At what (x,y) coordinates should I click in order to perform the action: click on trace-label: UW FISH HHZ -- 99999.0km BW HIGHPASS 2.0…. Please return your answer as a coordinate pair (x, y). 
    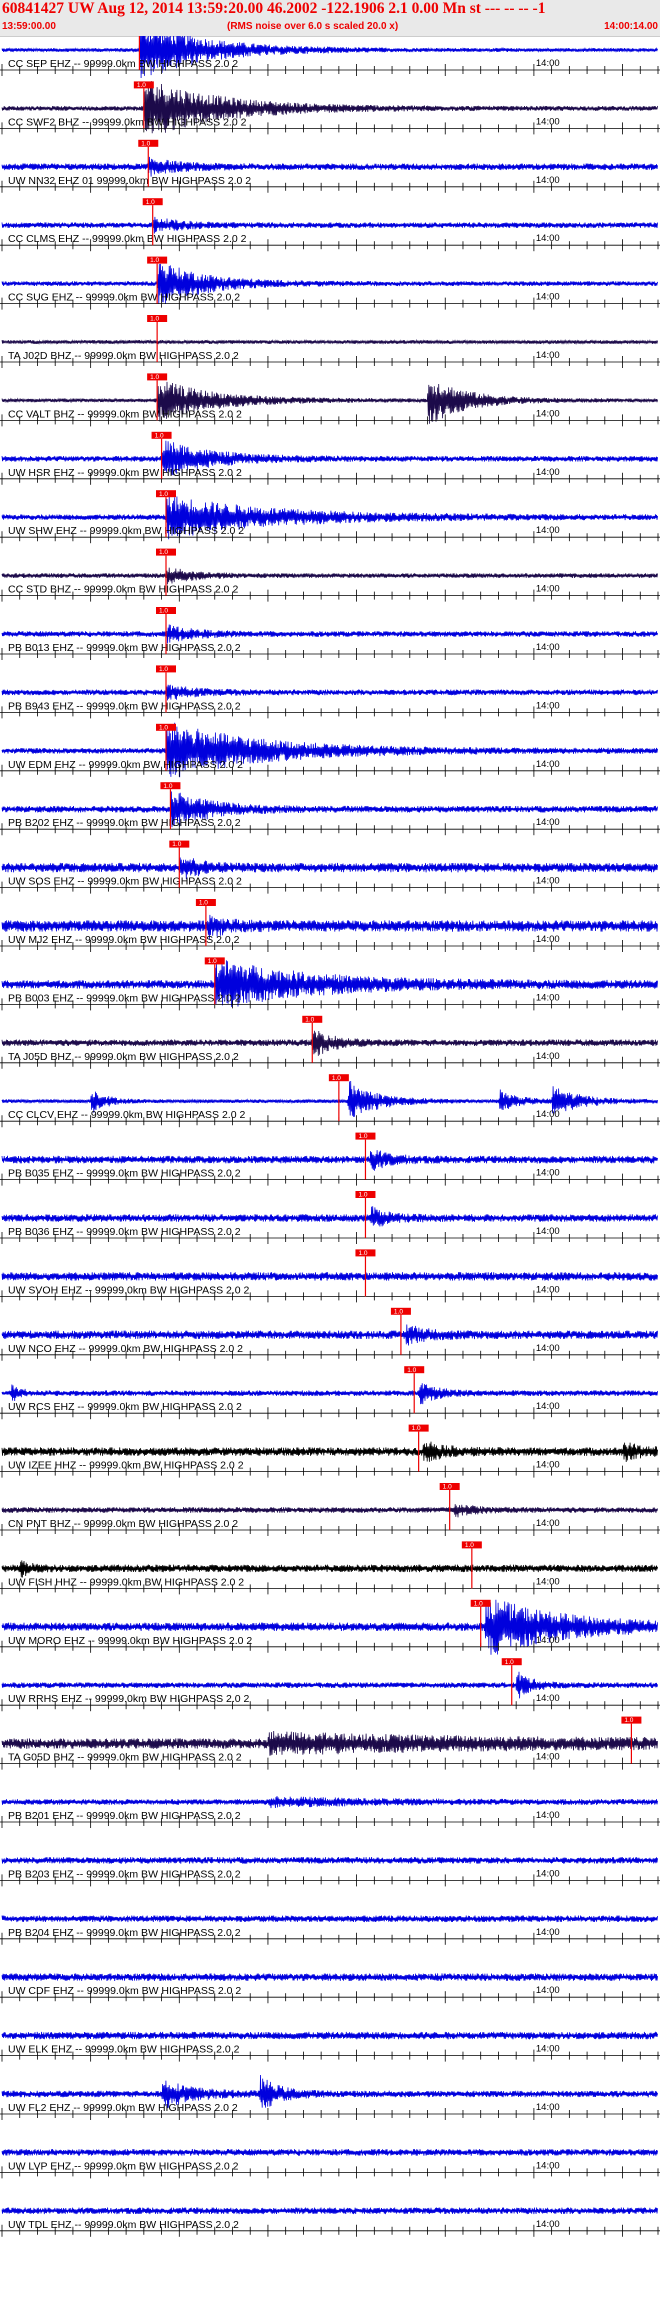
    Looking at the image, I should click on (126, 1582).